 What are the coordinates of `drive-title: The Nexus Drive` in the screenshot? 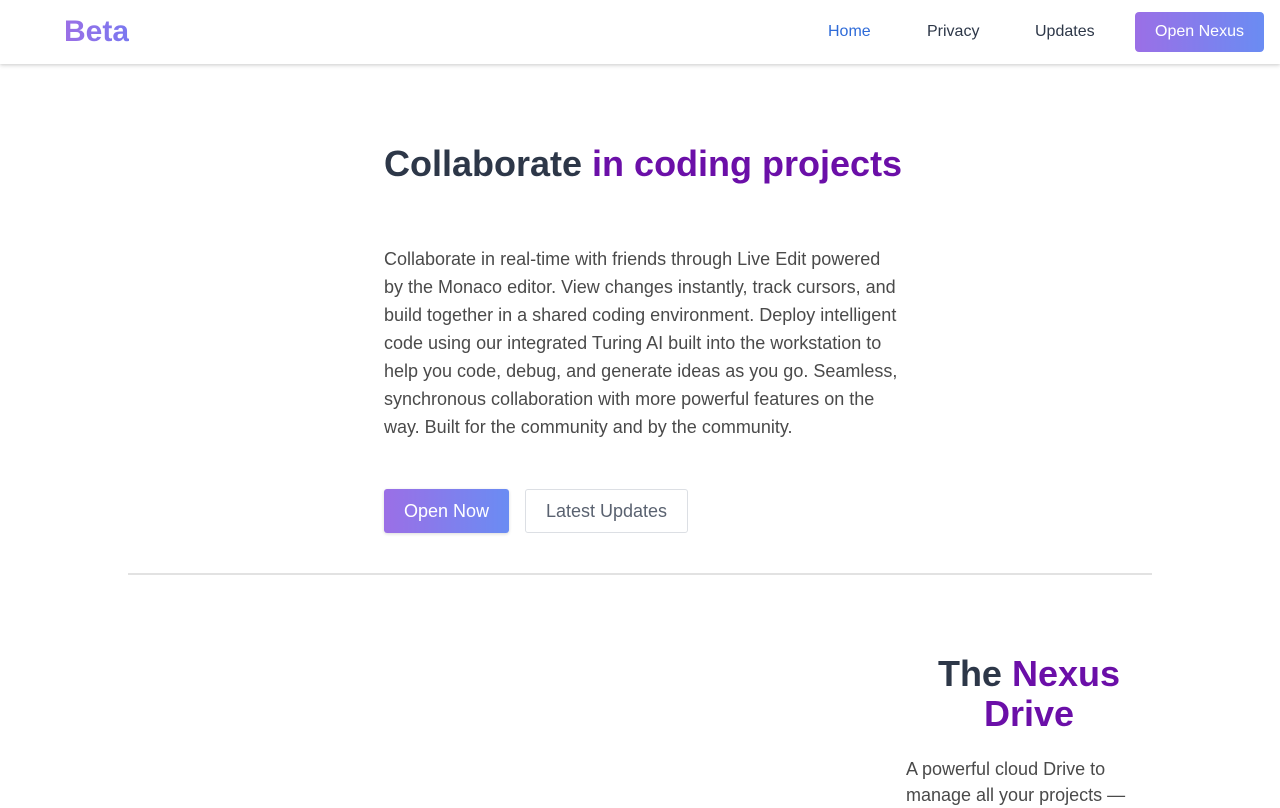 It's located at (1029, 694).